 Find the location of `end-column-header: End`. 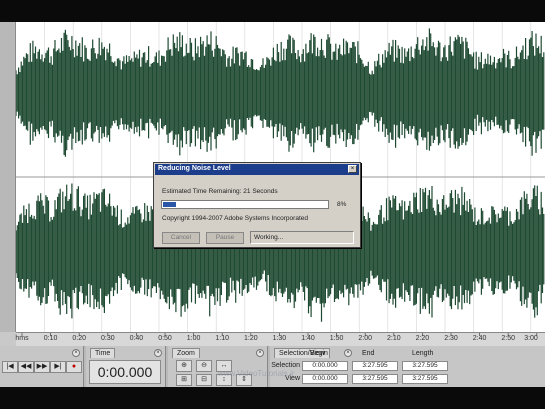

end-column-header: End is located at coordinates (368, 353).